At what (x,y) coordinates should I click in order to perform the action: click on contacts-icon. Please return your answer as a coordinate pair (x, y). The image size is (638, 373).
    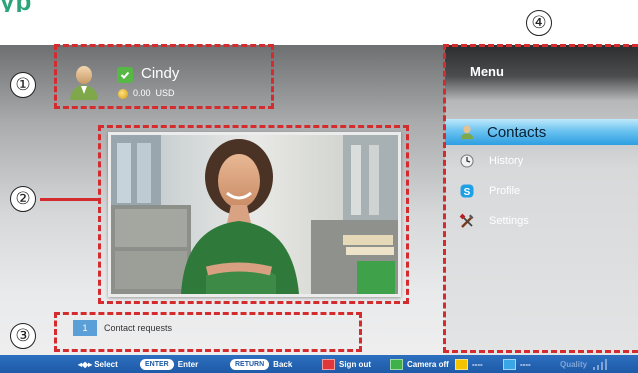
    Looking at the image, I should click on (467, 132).